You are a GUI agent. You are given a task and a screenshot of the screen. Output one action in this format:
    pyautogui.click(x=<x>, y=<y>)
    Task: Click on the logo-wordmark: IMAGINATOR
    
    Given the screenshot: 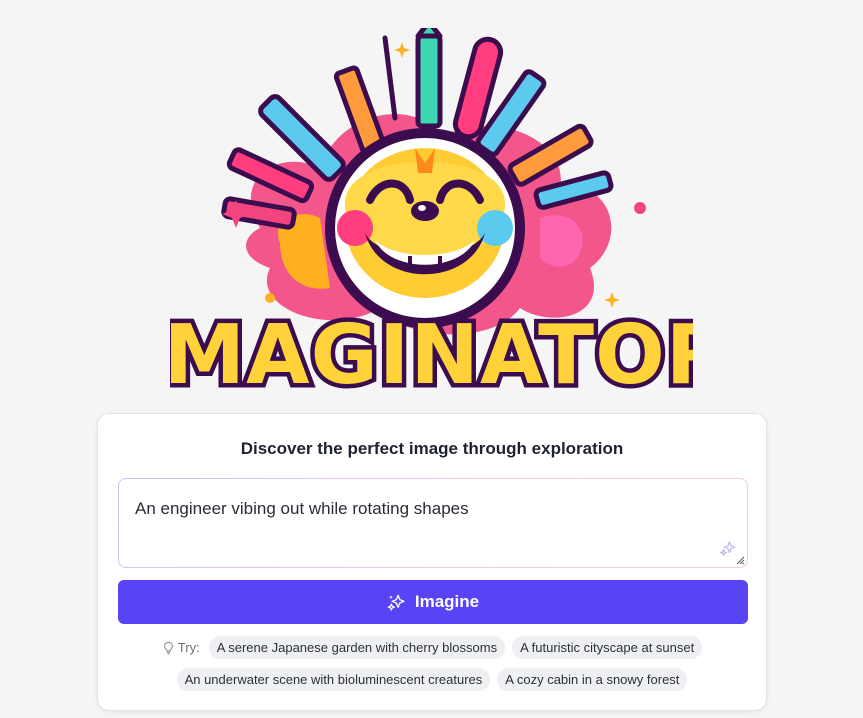 What is the action you would take?
    pyautogui.click(x=431, y=355)
    